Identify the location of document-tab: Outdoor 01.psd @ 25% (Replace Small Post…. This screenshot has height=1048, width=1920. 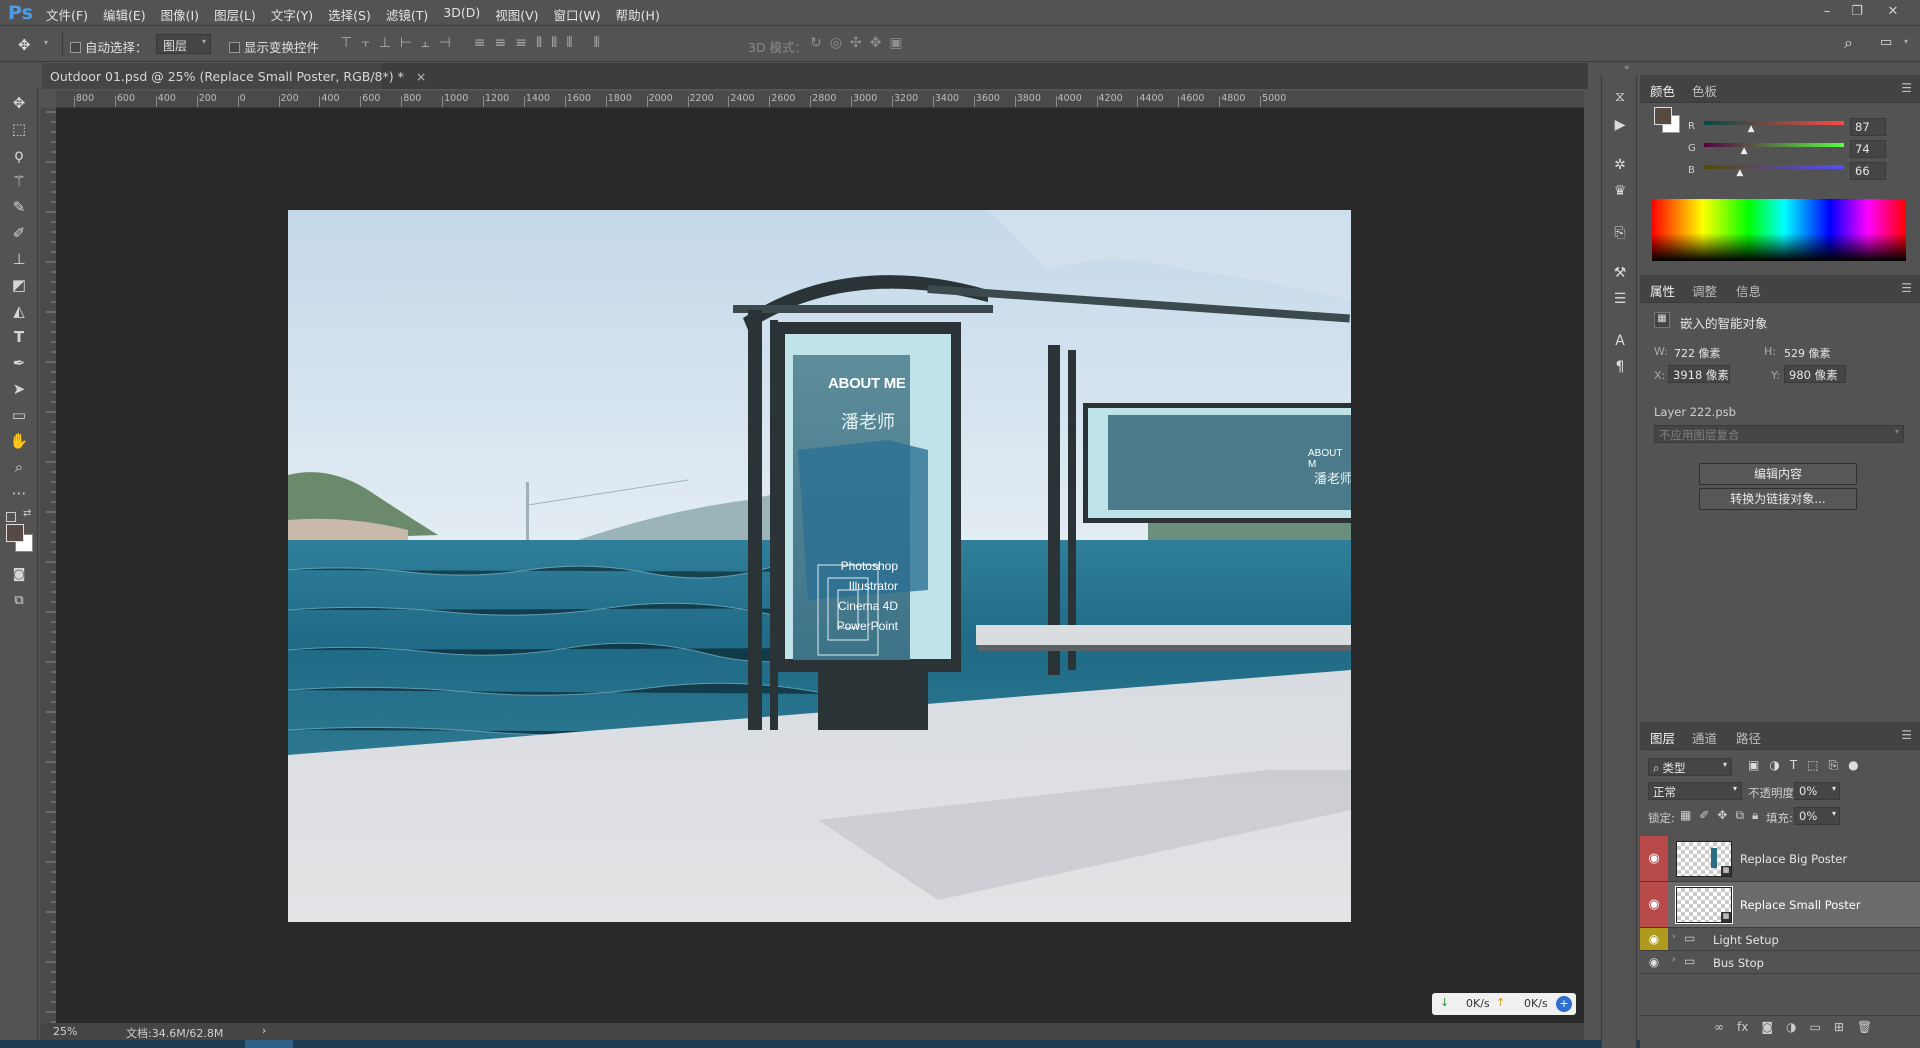
(234, 76).